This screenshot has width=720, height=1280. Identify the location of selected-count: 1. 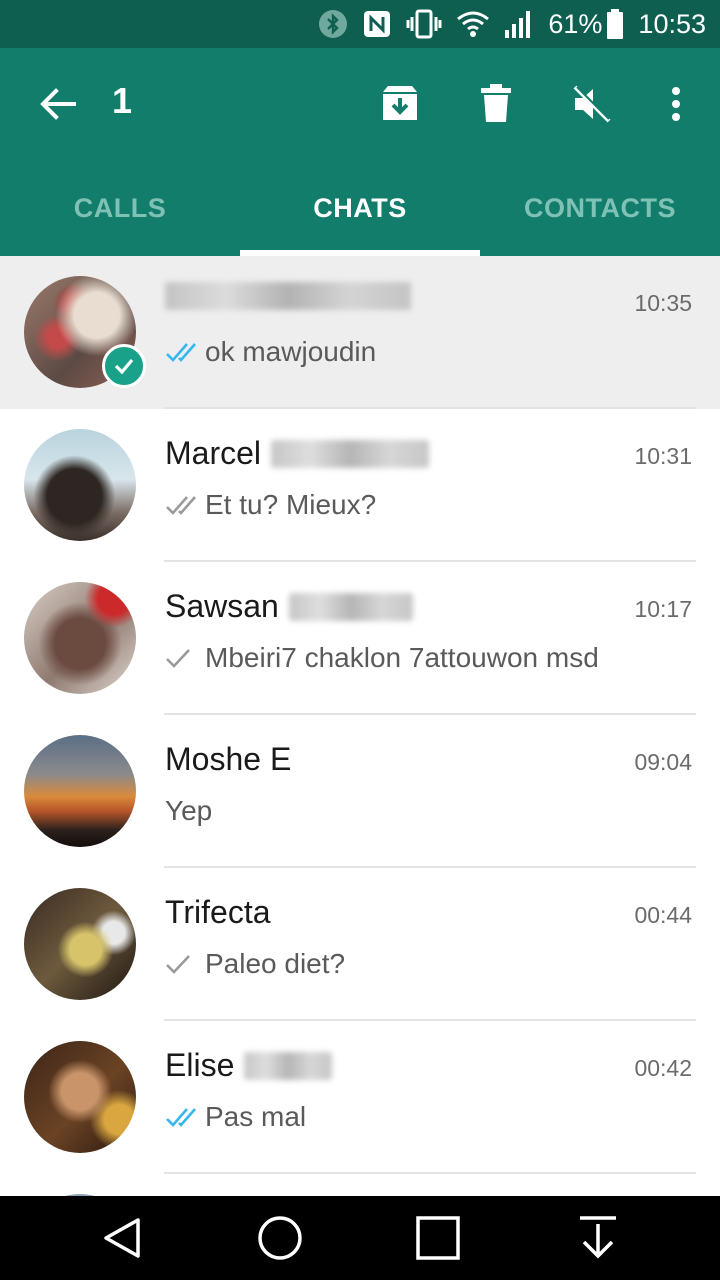
(122, 100).